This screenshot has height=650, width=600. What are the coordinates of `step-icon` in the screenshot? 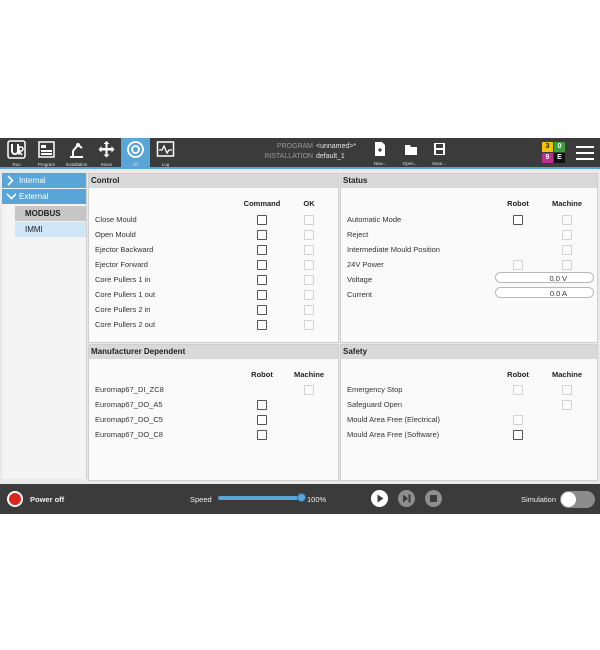 It's located at (407, 498).